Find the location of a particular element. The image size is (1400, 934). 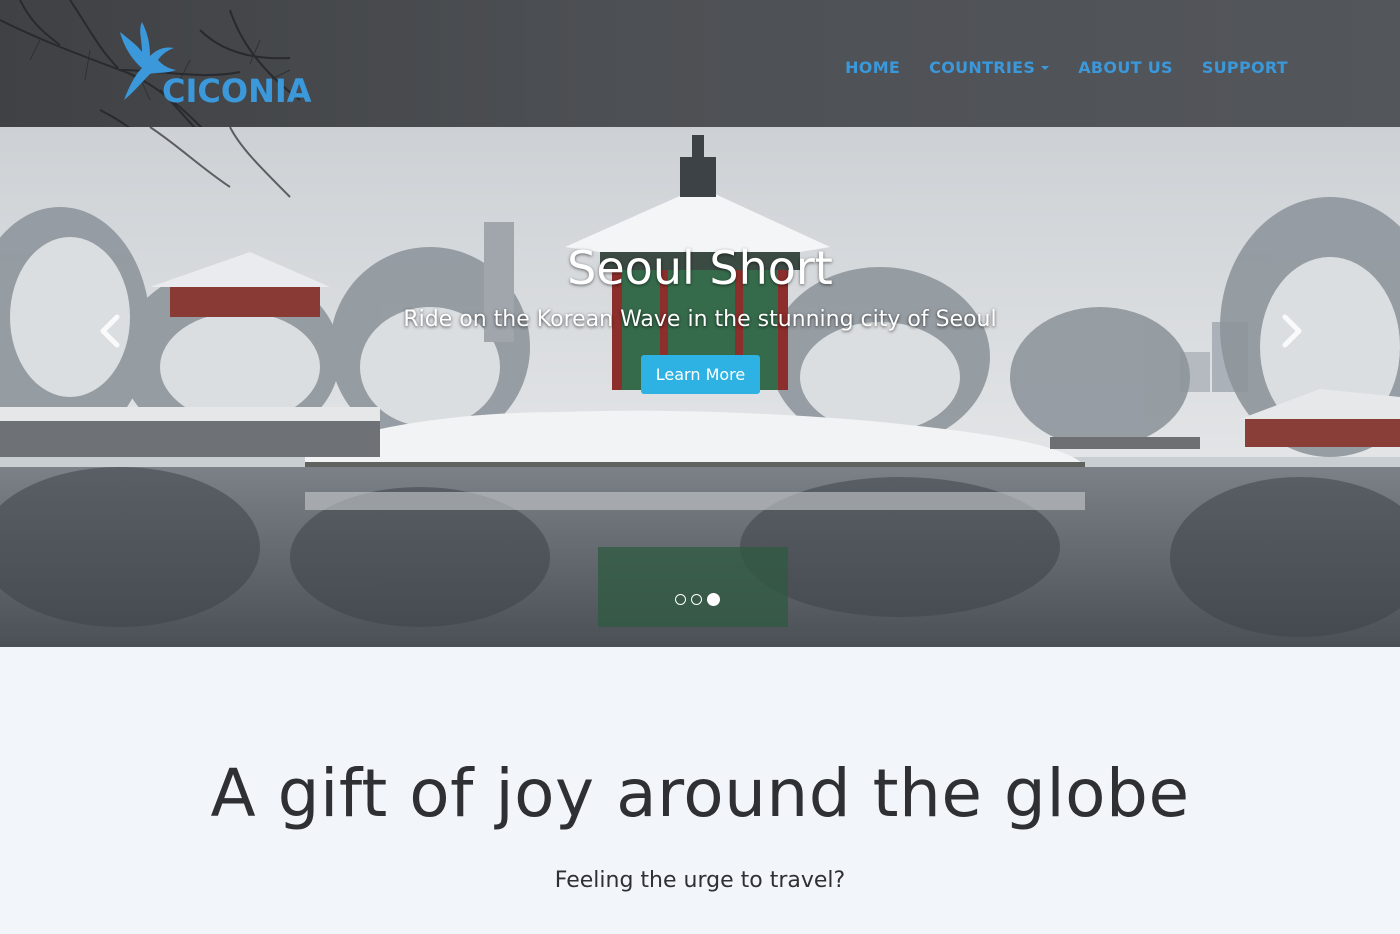

nav-countries: COUNTRIES is located at coordinates (989, 67).